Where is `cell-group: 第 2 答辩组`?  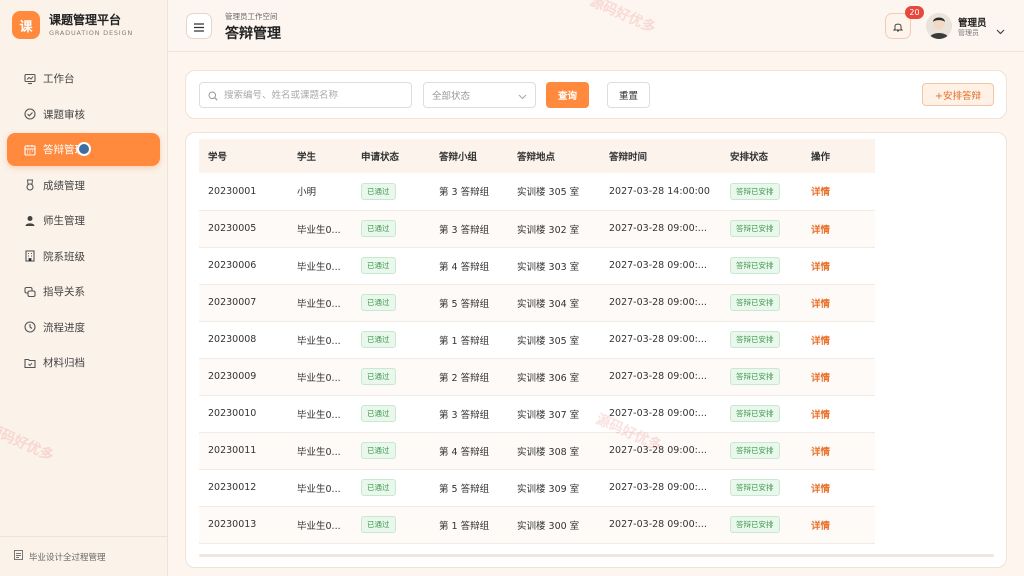
cell-group: 第 2 答辩组 is located at coordinates (469, 376).